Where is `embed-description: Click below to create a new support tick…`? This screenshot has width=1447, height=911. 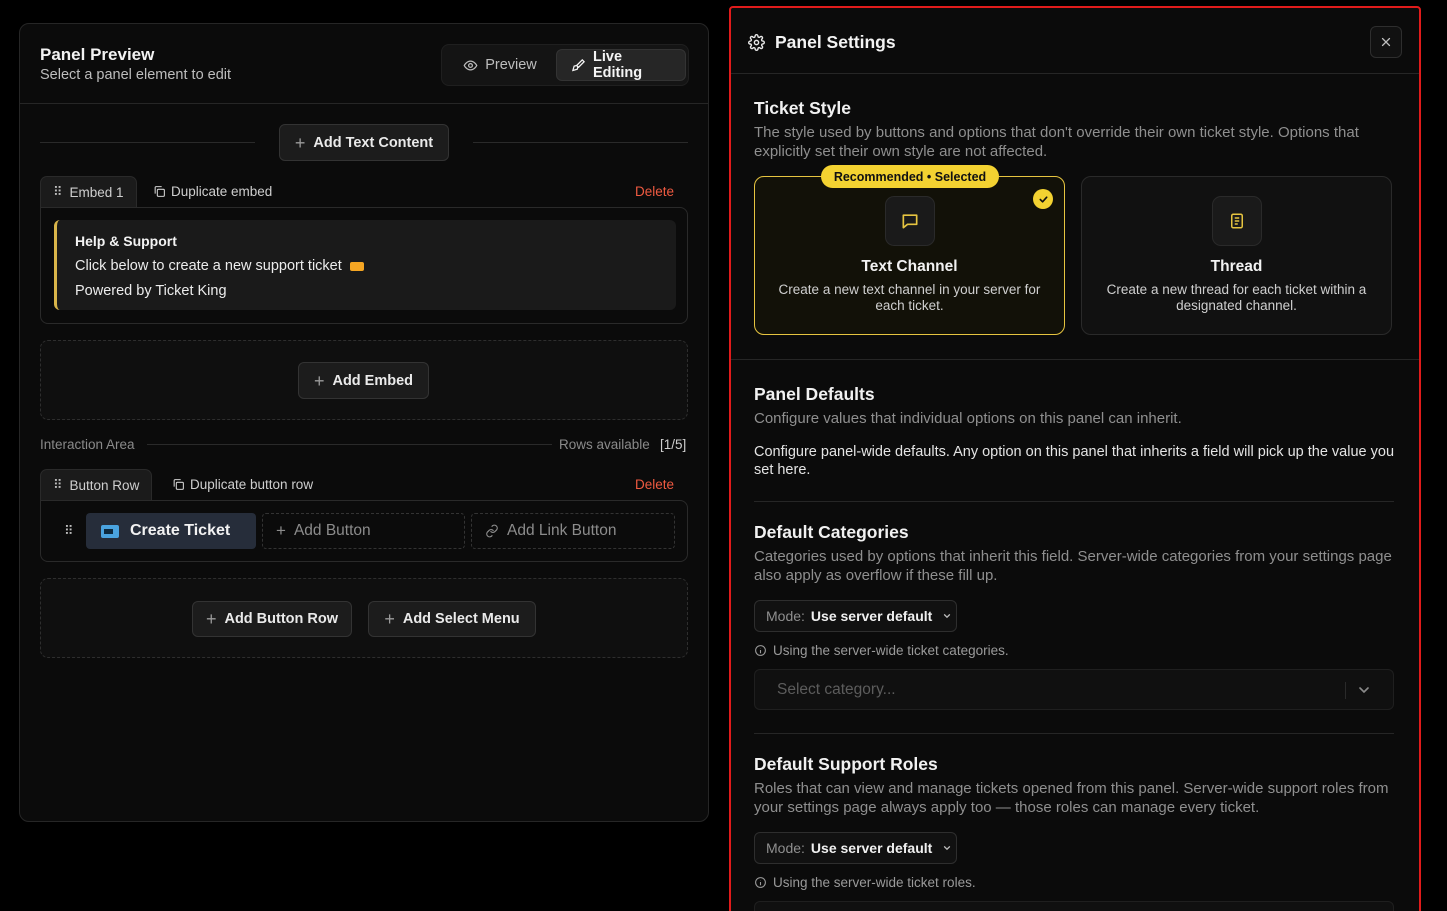
embed-description: Click below to create a new support tick… is located at coordinates (208, 266).